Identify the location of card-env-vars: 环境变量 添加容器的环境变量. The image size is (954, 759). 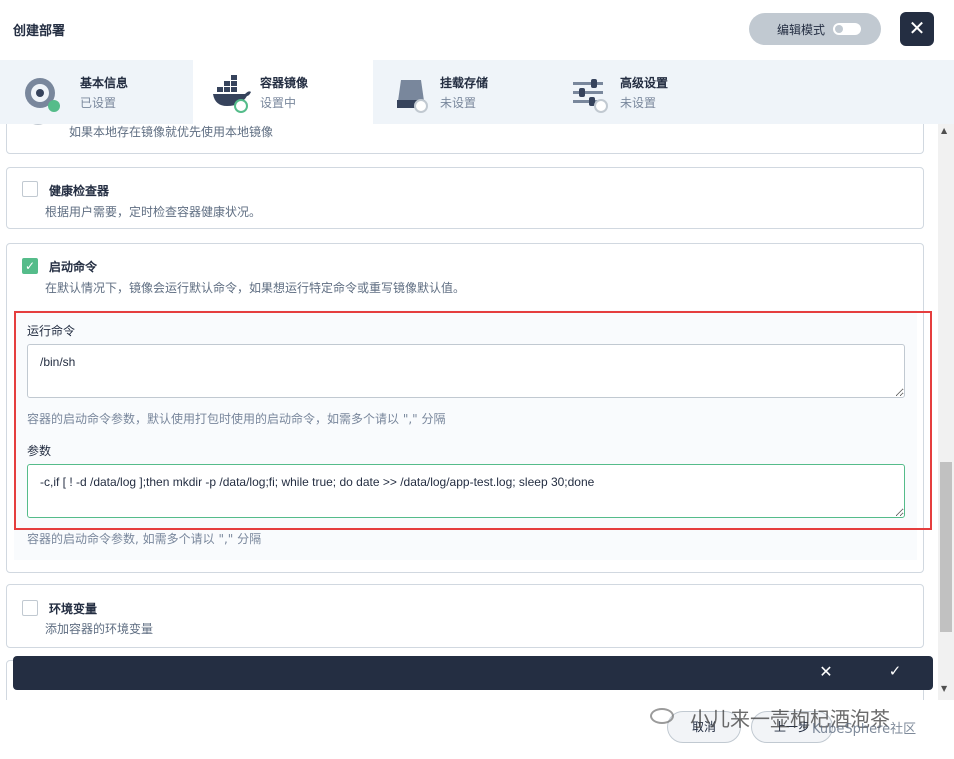
(465, 616).